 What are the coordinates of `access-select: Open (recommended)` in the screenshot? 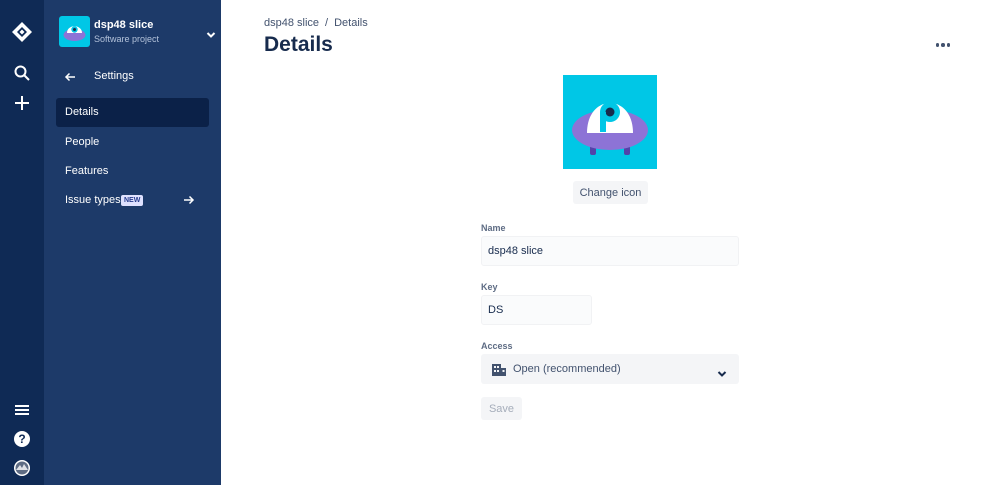 It's located at (610, 369).